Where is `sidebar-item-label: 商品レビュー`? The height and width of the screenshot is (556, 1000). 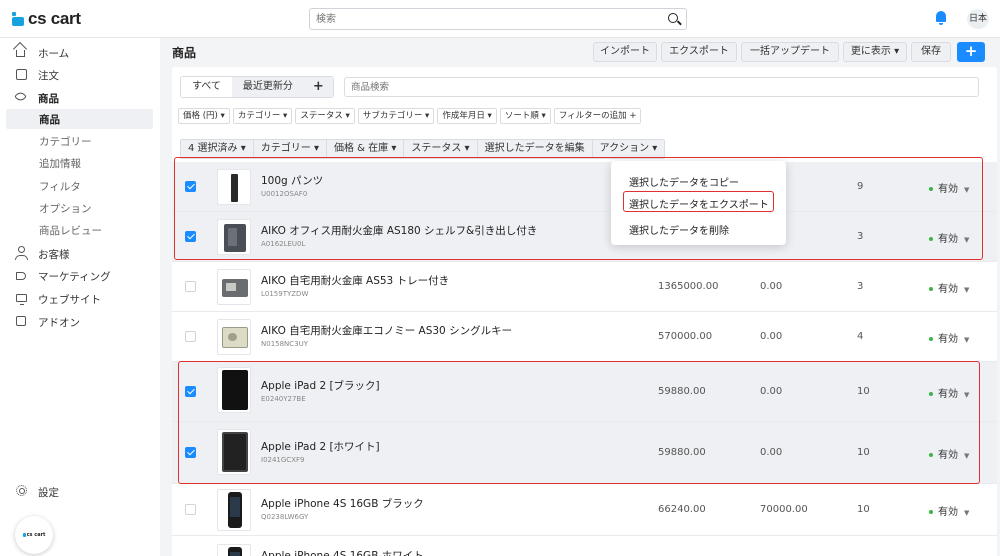 sidebar-item-label: 商品レビュー is located at coordinates (70, 230).